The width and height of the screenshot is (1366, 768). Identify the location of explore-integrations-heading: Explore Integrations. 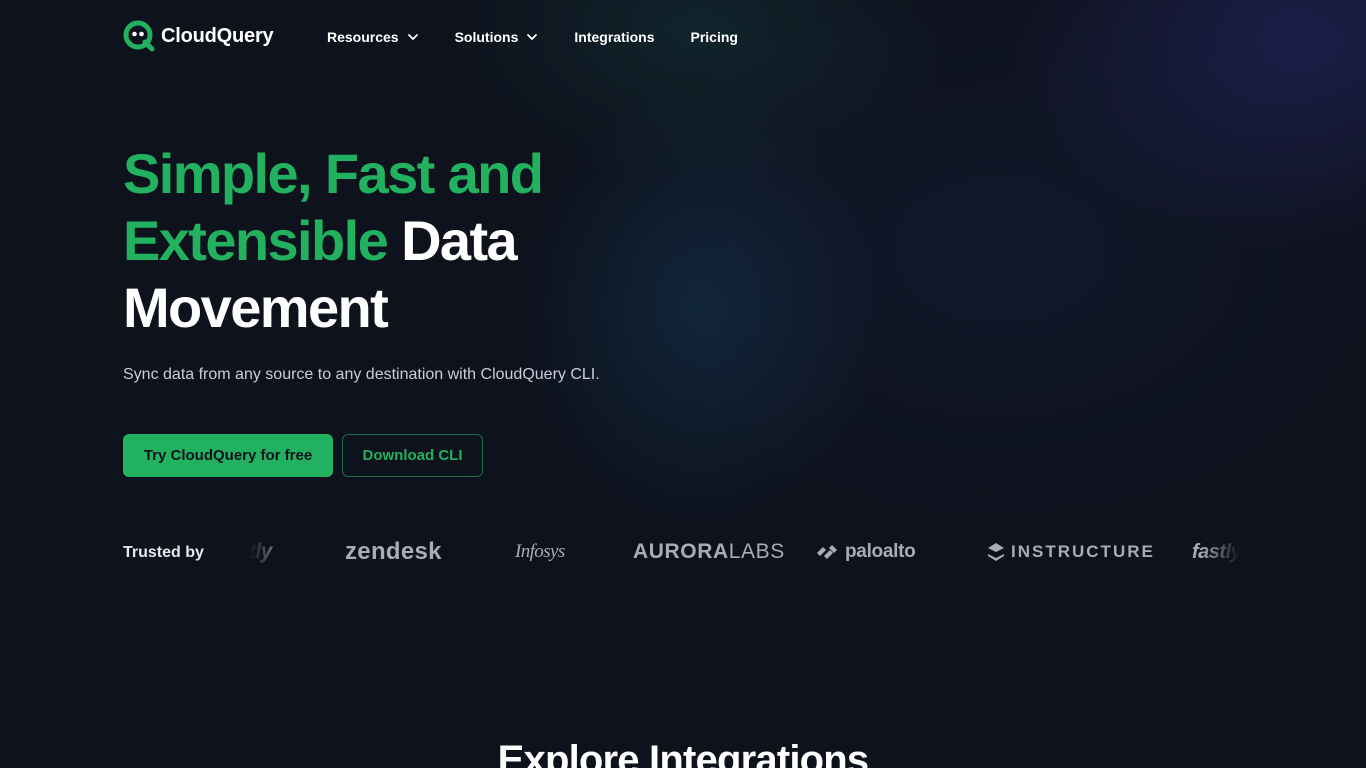
(683, 753).